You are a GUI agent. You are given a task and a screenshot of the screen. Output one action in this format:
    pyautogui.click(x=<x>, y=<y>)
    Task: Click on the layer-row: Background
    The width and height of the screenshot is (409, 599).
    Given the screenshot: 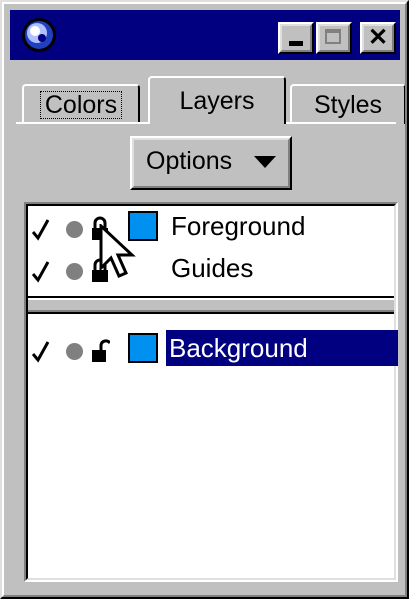 What is the action you would take?
    pyautogui.click(x=215, y=350)
    